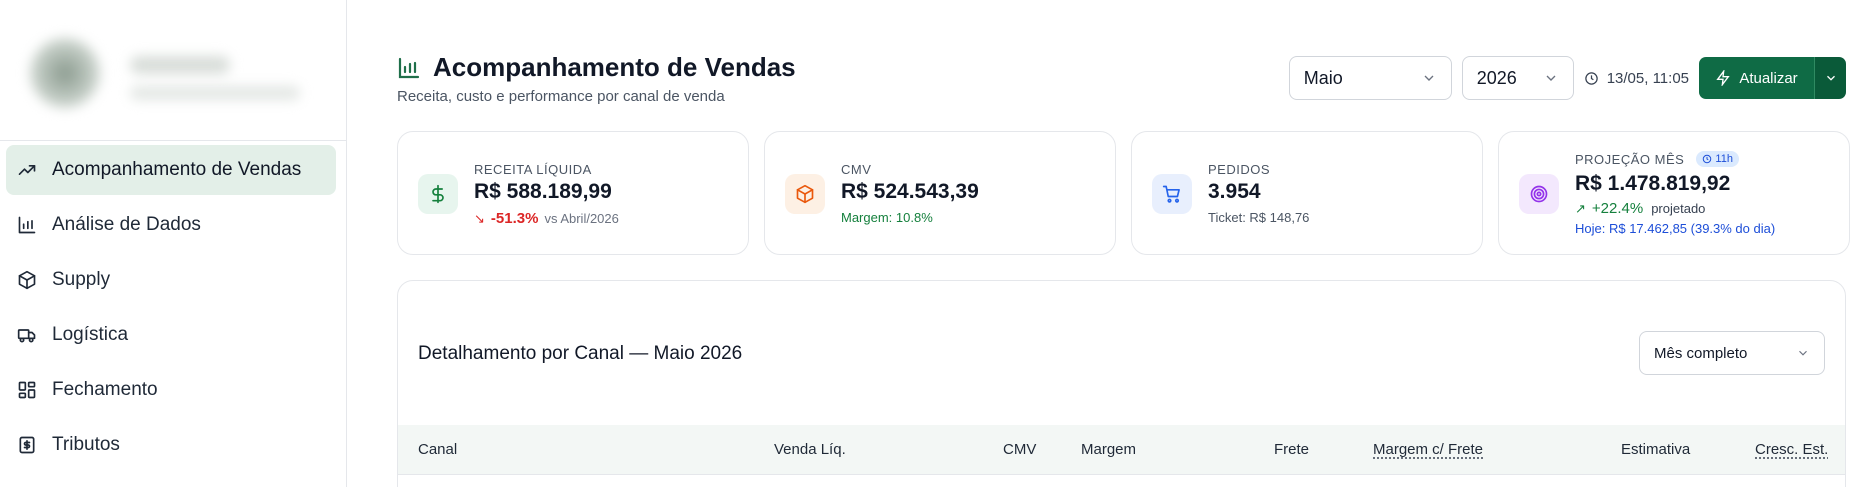  I want to click on year-select-value: 2026, so click(1496, 77).